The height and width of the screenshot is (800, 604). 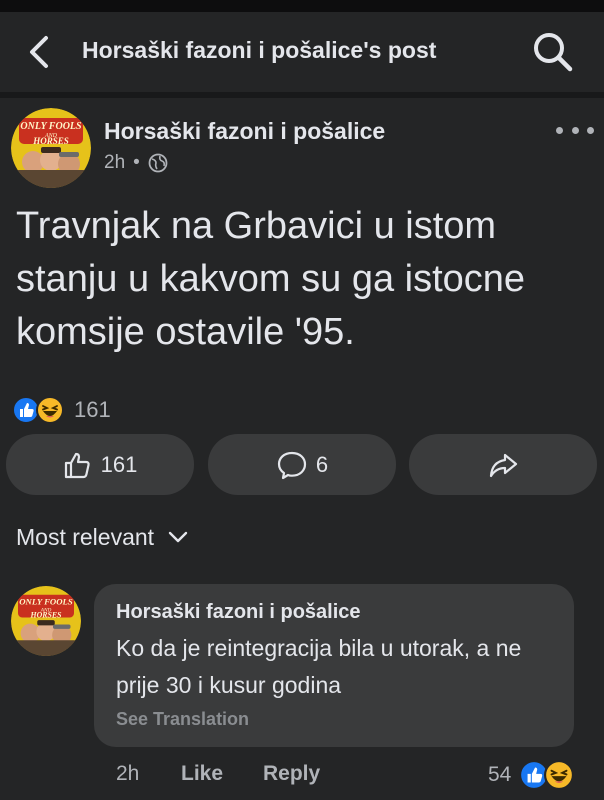 I want to click on thumbs-up-icon, so click(x=77, y=465).